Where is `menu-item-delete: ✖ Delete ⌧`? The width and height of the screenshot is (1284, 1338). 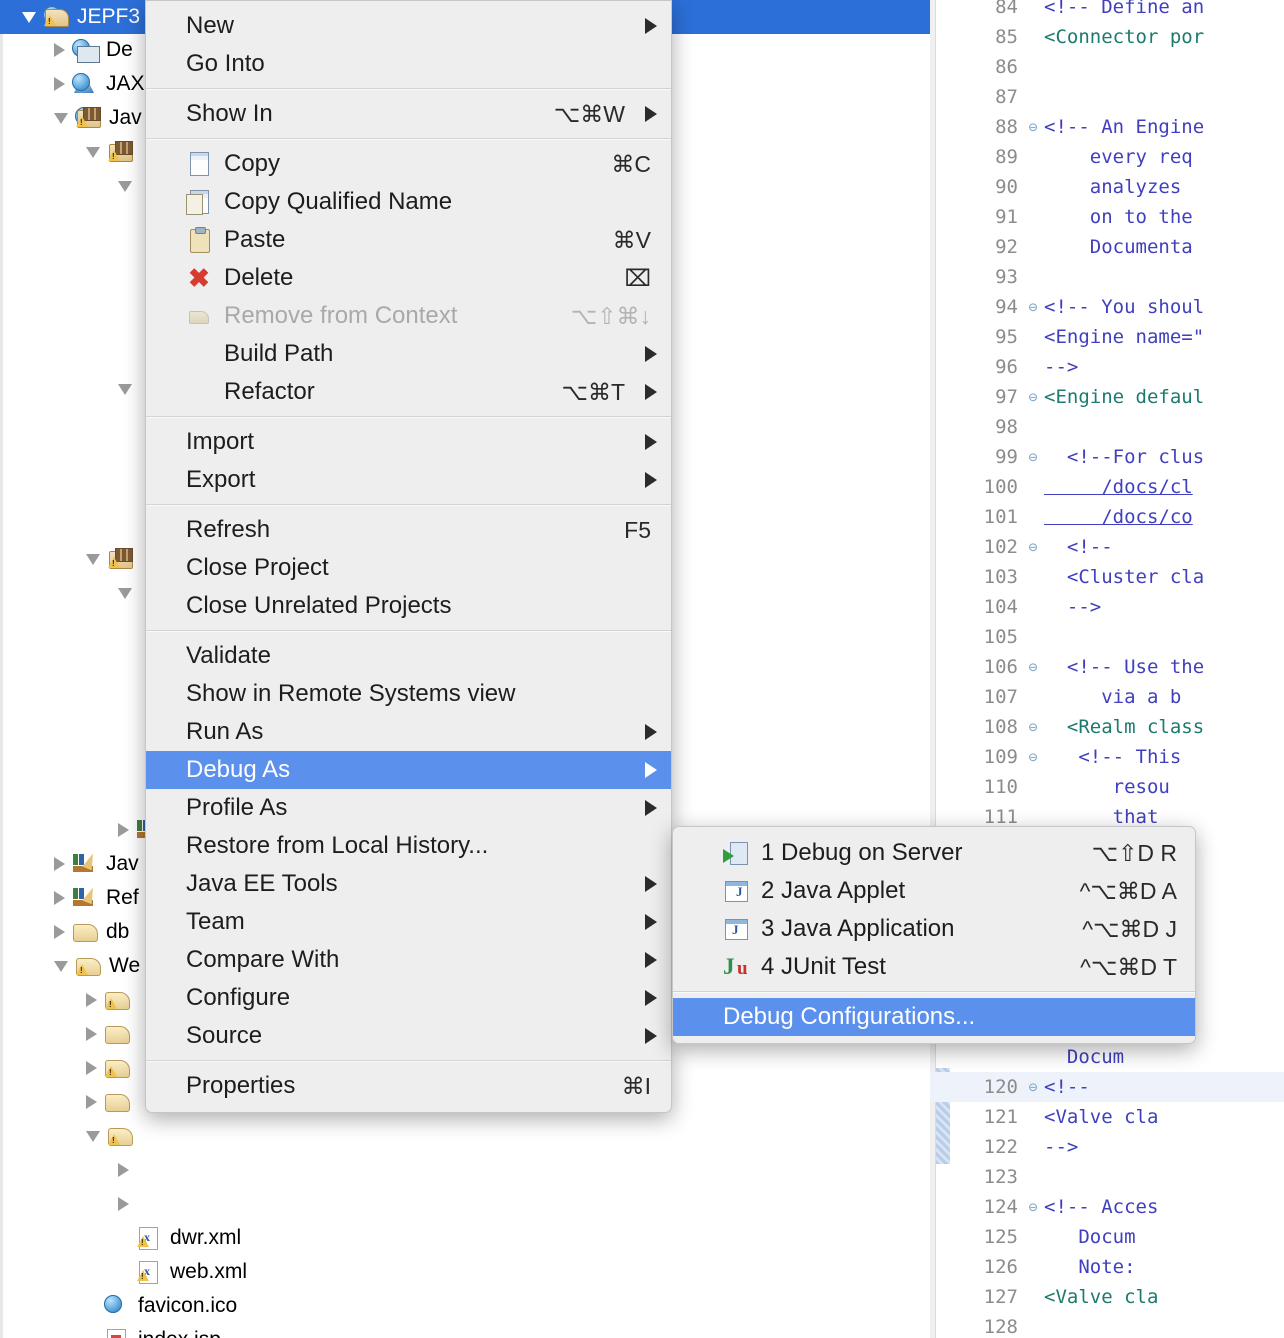 menu-item-delete: ✖ Delete ⌧ is located at coordinates (408, 278).